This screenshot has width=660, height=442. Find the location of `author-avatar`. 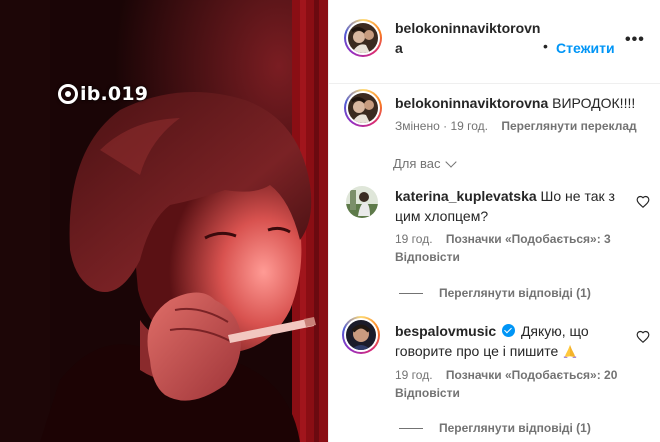

author-avatar is located at coordinates (363, 38).